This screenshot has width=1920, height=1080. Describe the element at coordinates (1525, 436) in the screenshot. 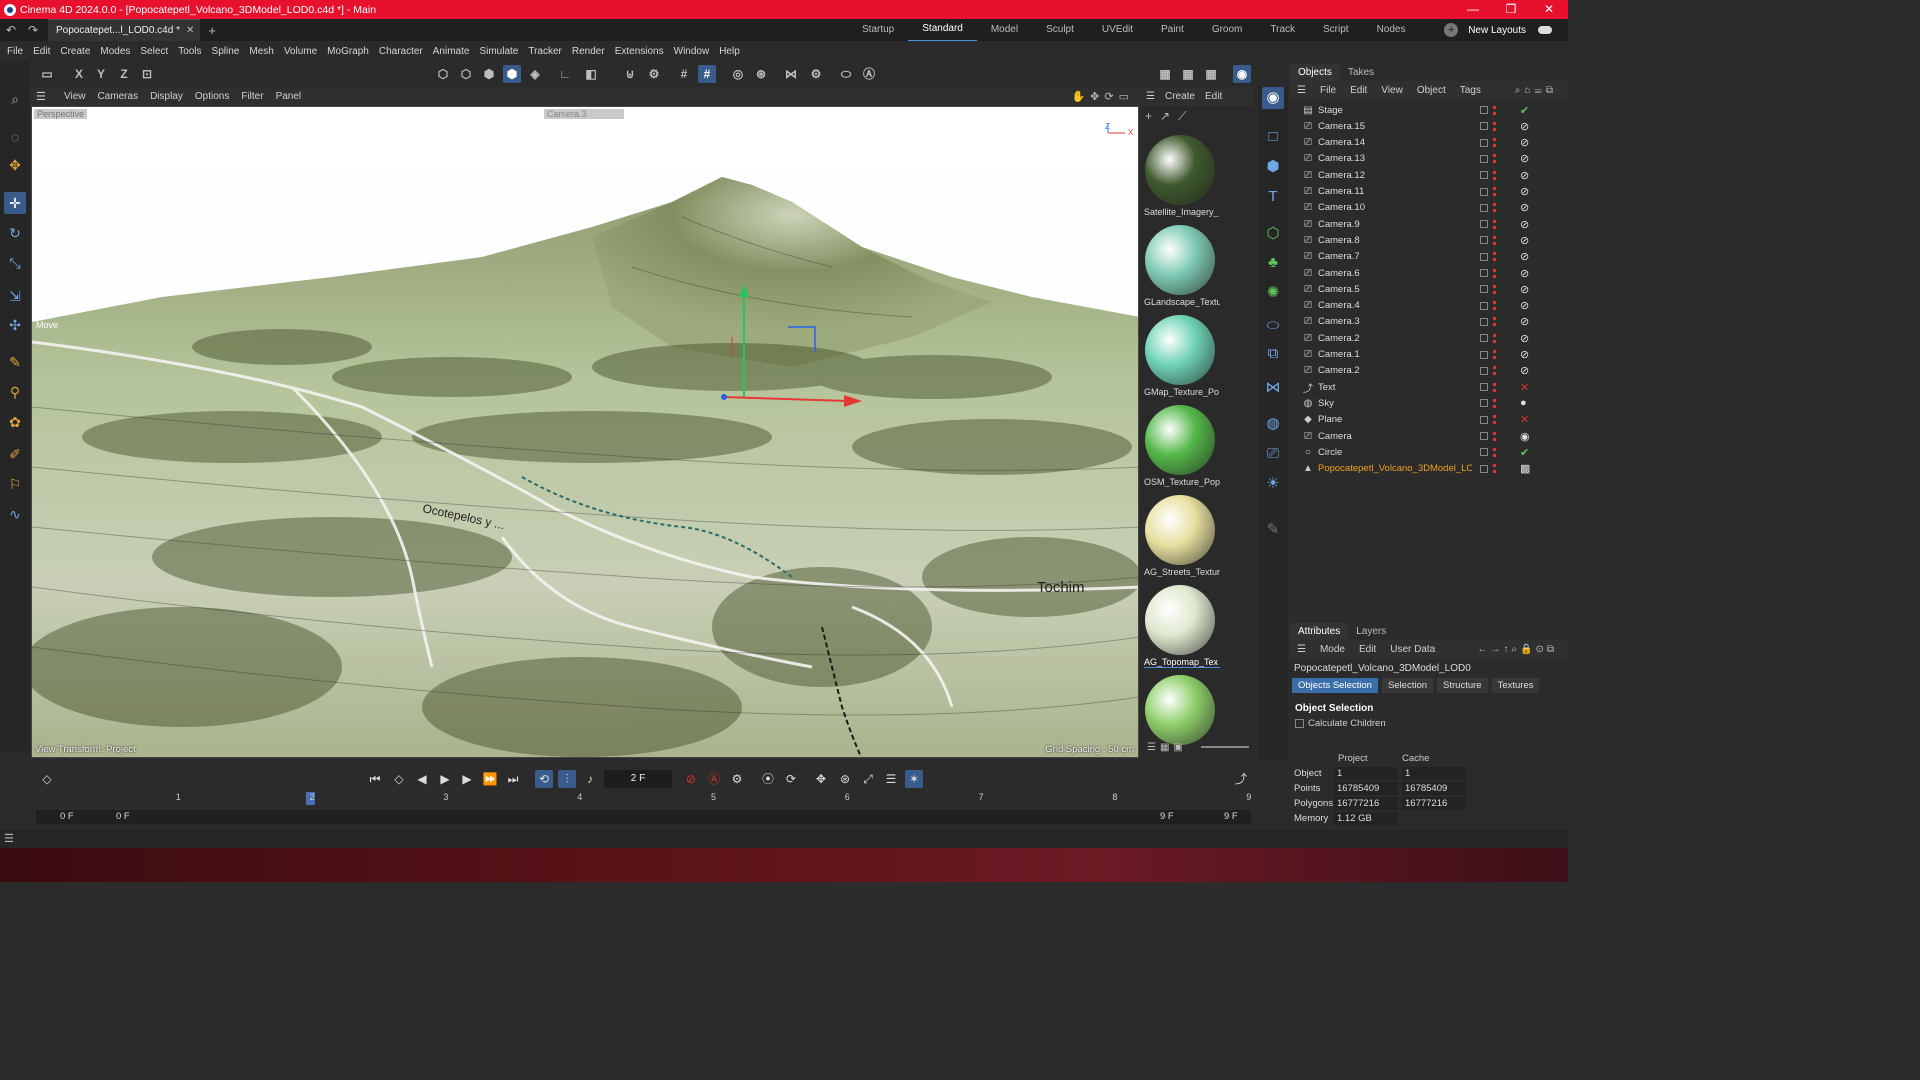

I see `object-tag-icon: ◉` at that location.